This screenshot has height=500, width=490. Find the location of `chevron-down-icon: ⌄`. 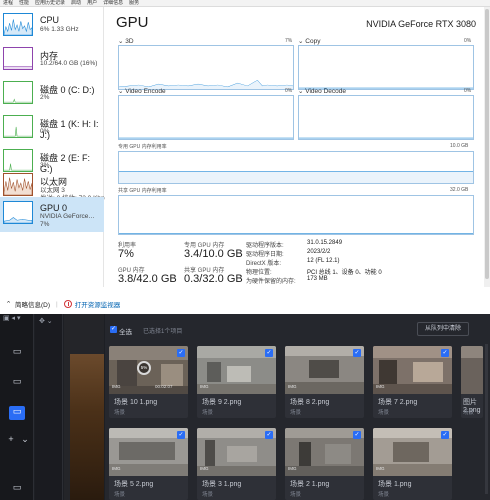

chevron-down-icon: ⌄ is located at coordinates (25, 441).